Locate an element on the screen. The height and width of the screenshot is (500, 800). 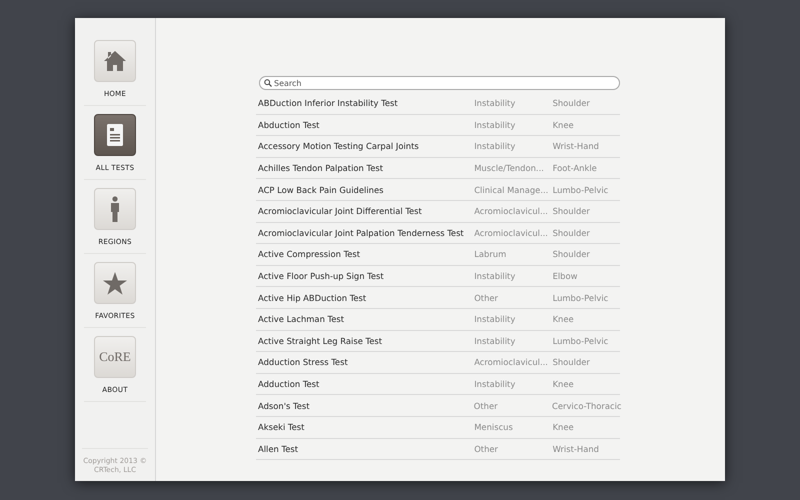
logo-icon: CoRE is located at coordinates (115, 357).